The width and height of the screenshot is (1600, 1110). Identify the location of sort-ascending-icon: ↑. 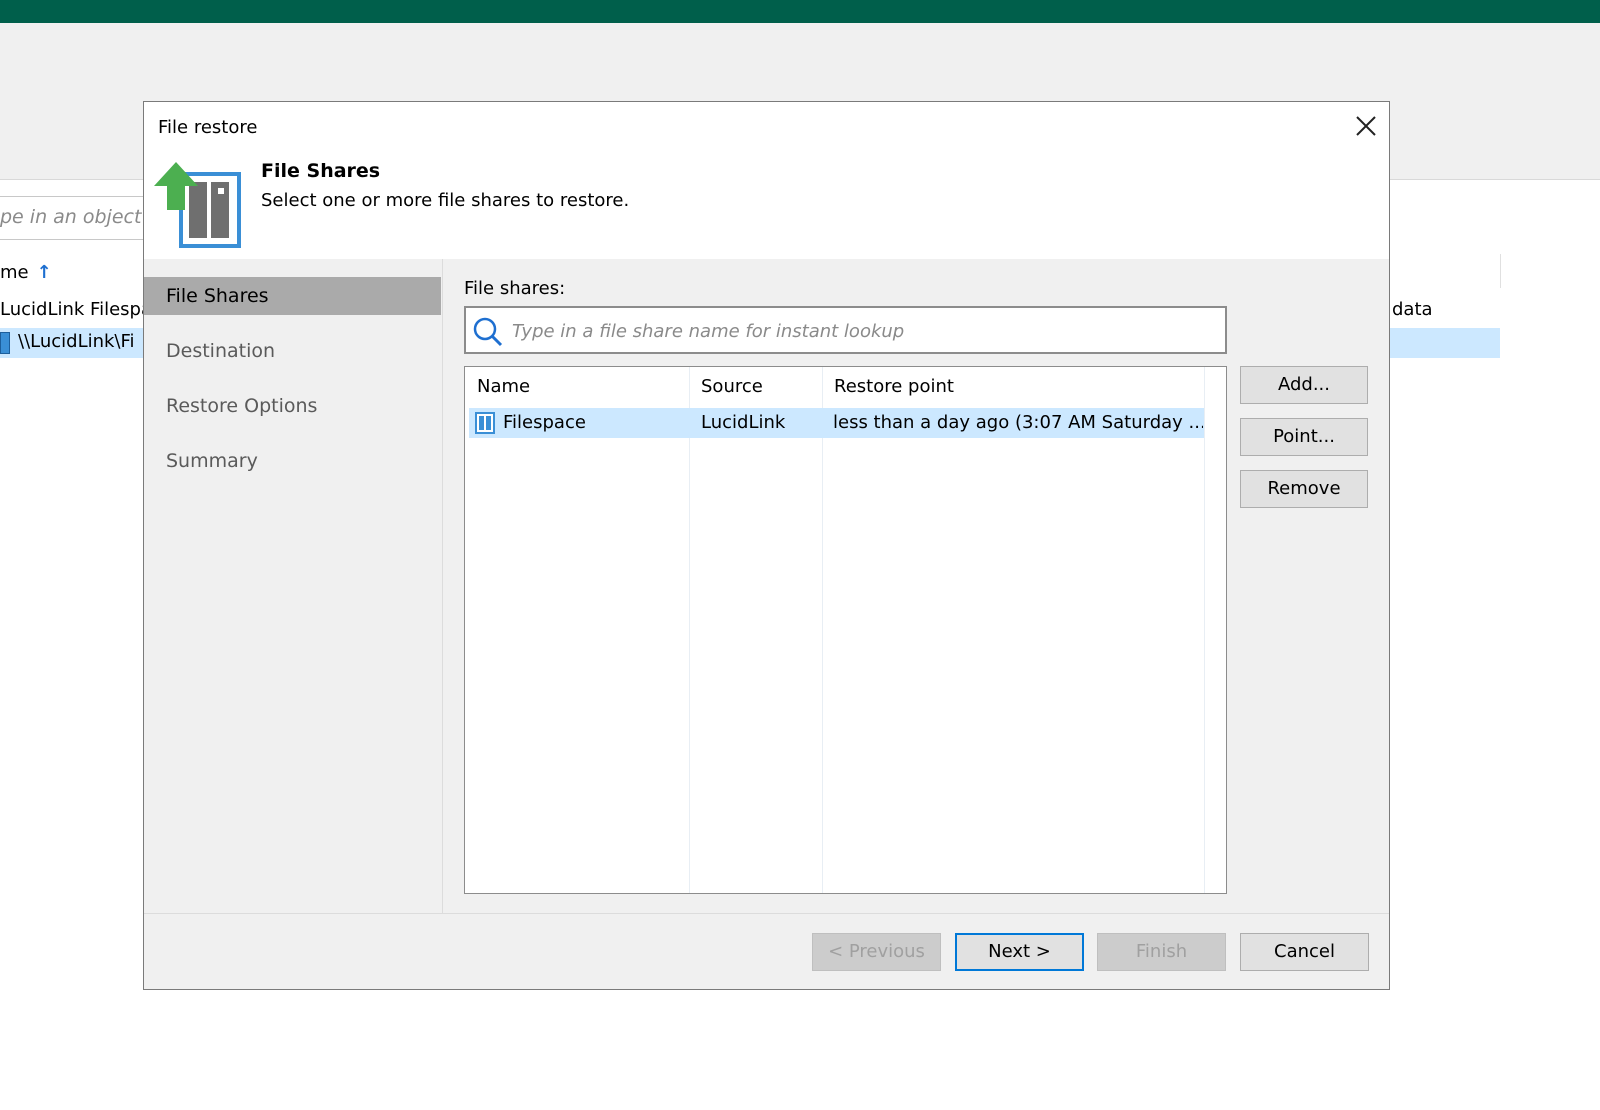
(44, 272).